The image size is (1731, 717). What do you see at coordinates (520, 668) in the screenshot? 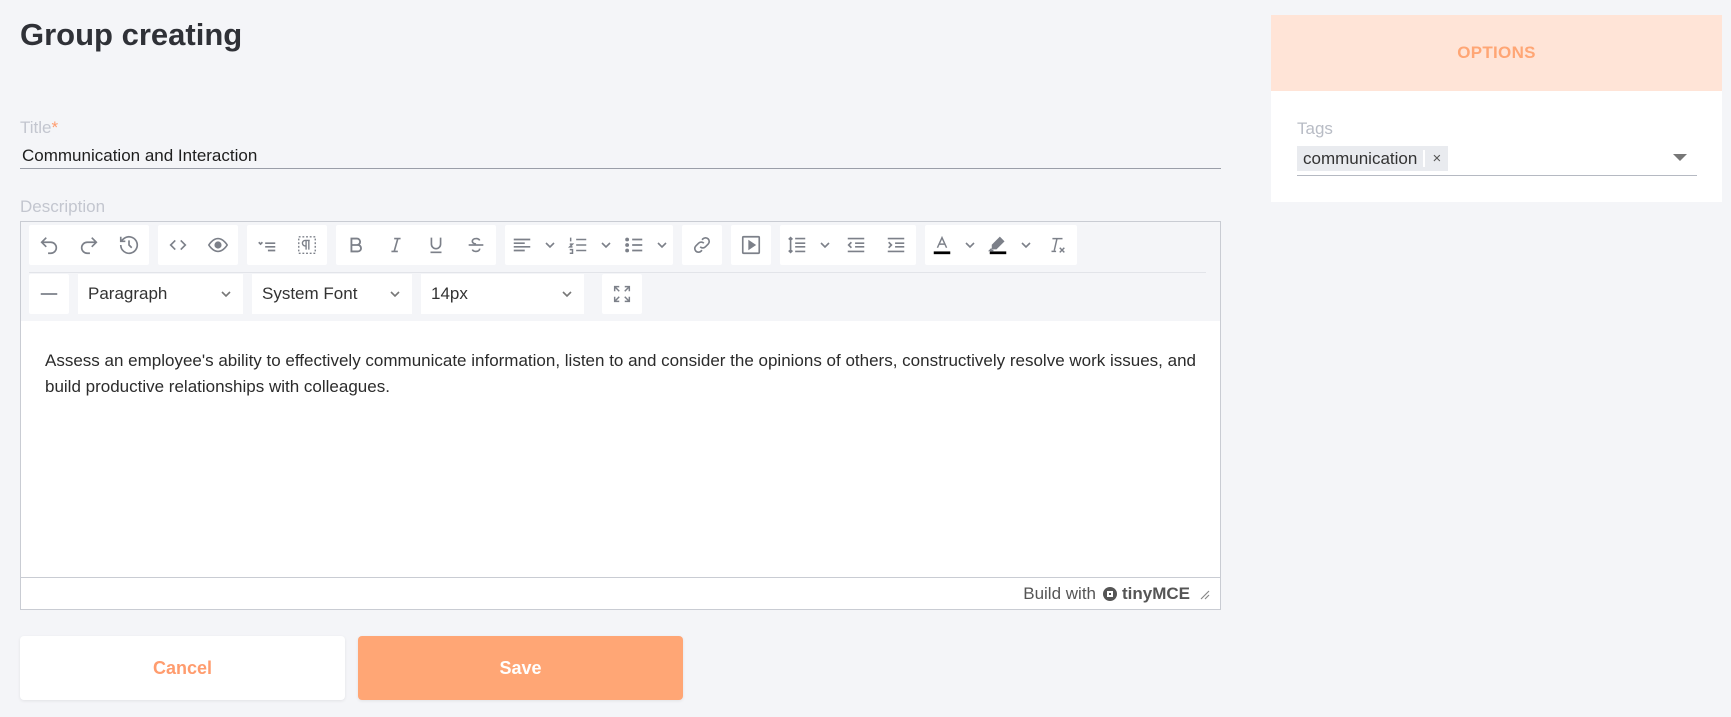
I see `save-button: Save` at bounding box center [520, 668].